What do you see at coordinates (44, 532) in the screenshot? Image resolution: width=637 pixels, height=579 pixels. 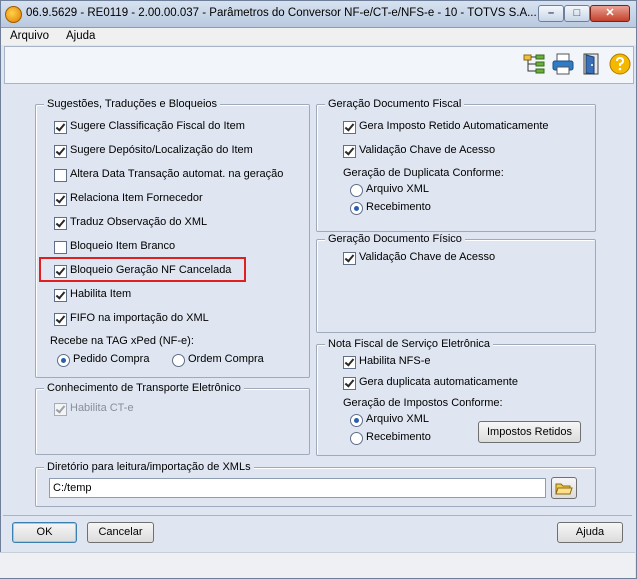 I see `ok-button: OK` at bounding box center [44, 532].